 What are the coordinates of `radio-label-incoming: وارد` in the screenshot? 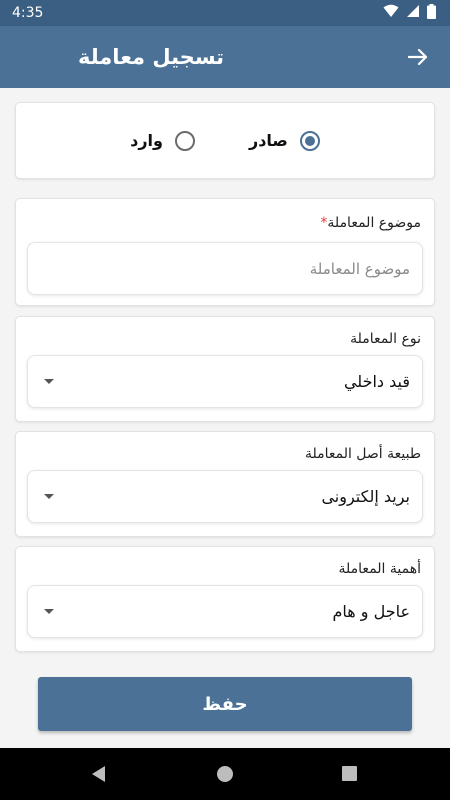 It's located at (146, 140).